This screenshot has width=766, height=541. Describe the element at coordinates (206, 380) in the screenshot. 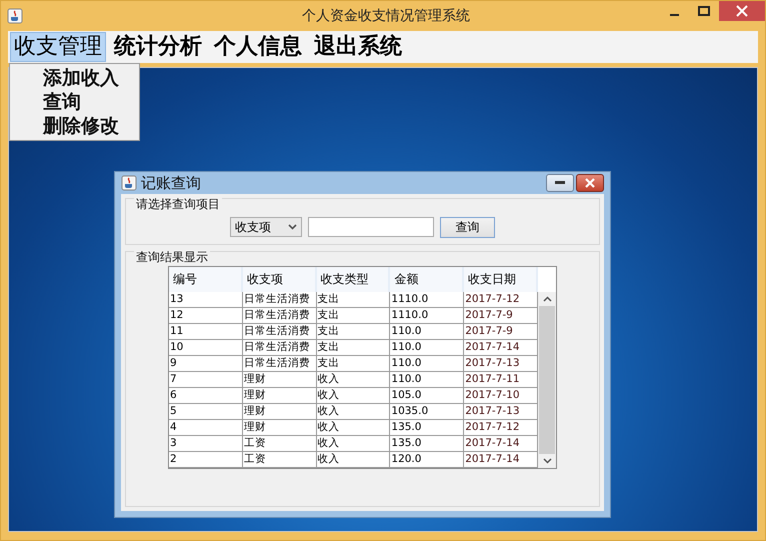

I see `table-cell: 7` at that location.